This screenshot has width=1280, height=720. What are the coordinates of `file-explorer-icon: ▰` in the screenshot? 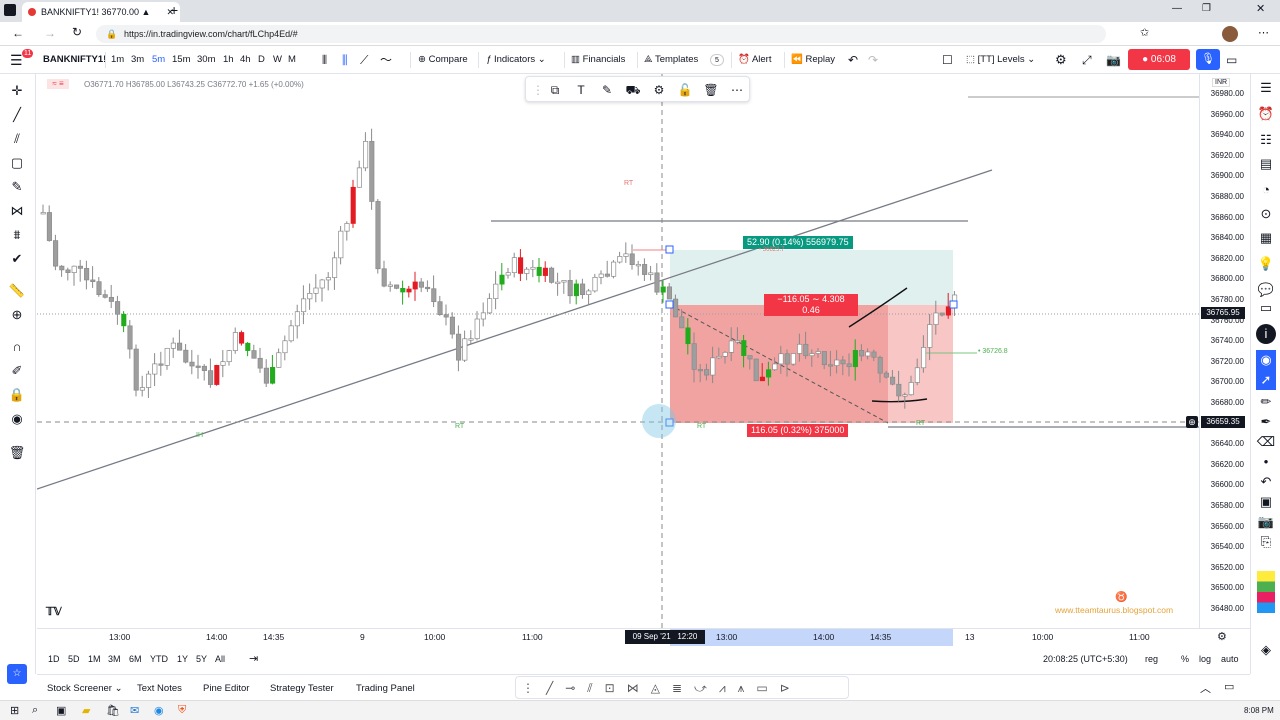 It's located at (86, 710).